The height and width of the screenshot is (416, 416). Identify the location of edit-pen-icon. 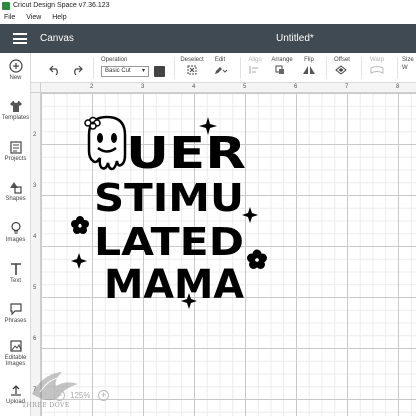
(221, 70).